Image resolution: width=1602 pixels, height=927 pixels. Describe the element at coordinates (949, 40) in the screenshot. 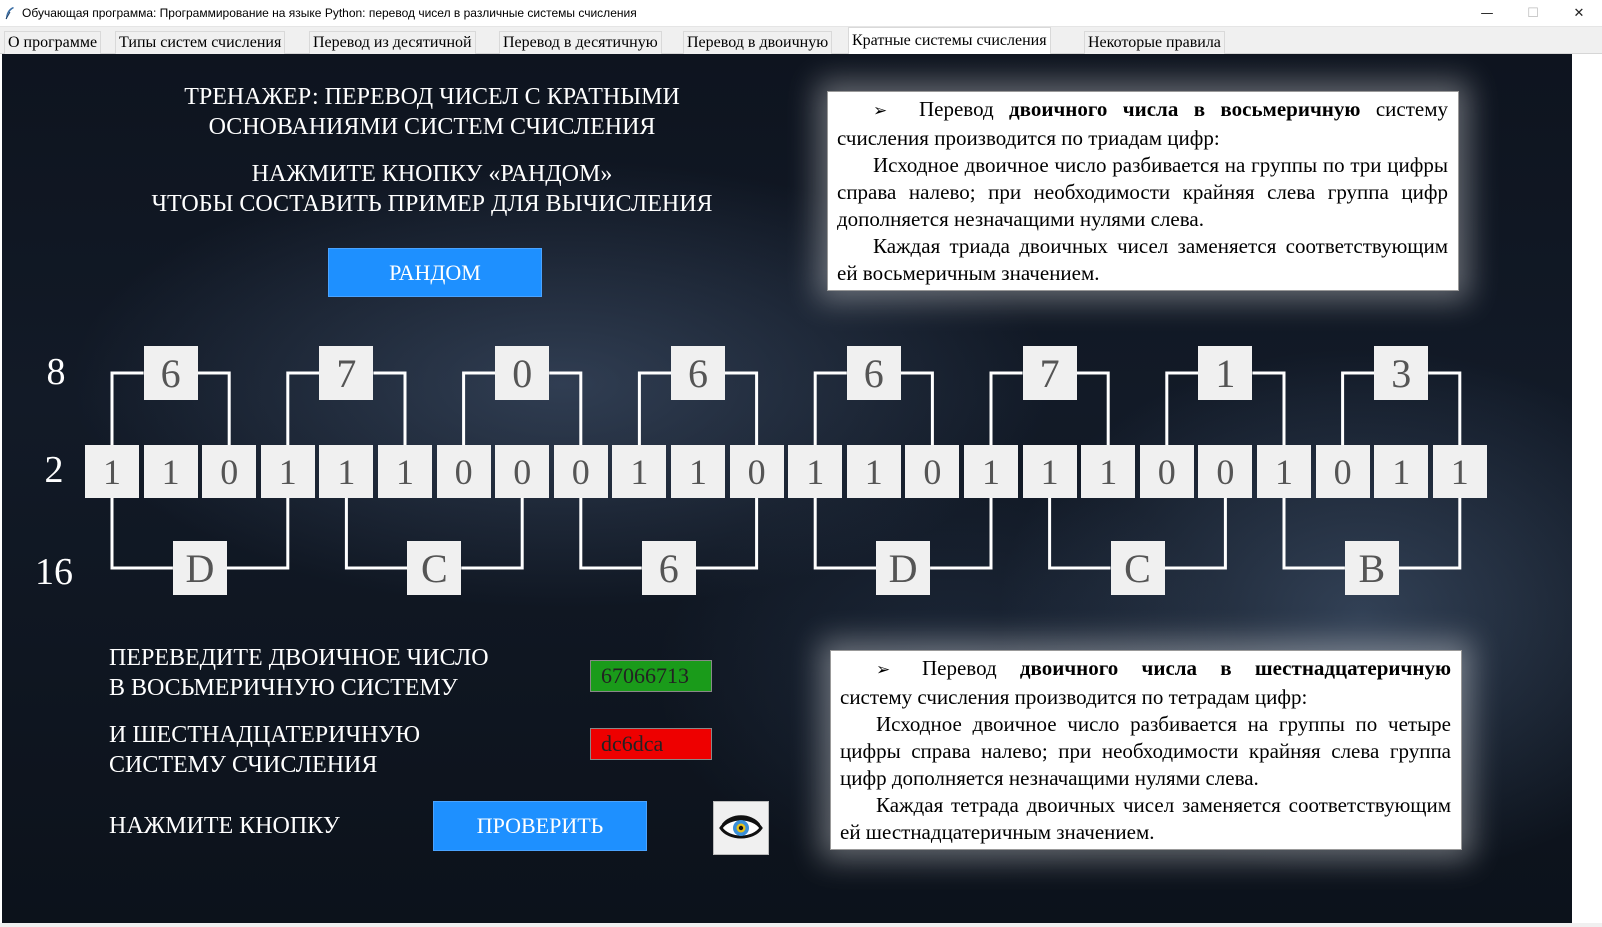

I see `tab-multiple-bases: Кратные системы счисления` at that location.